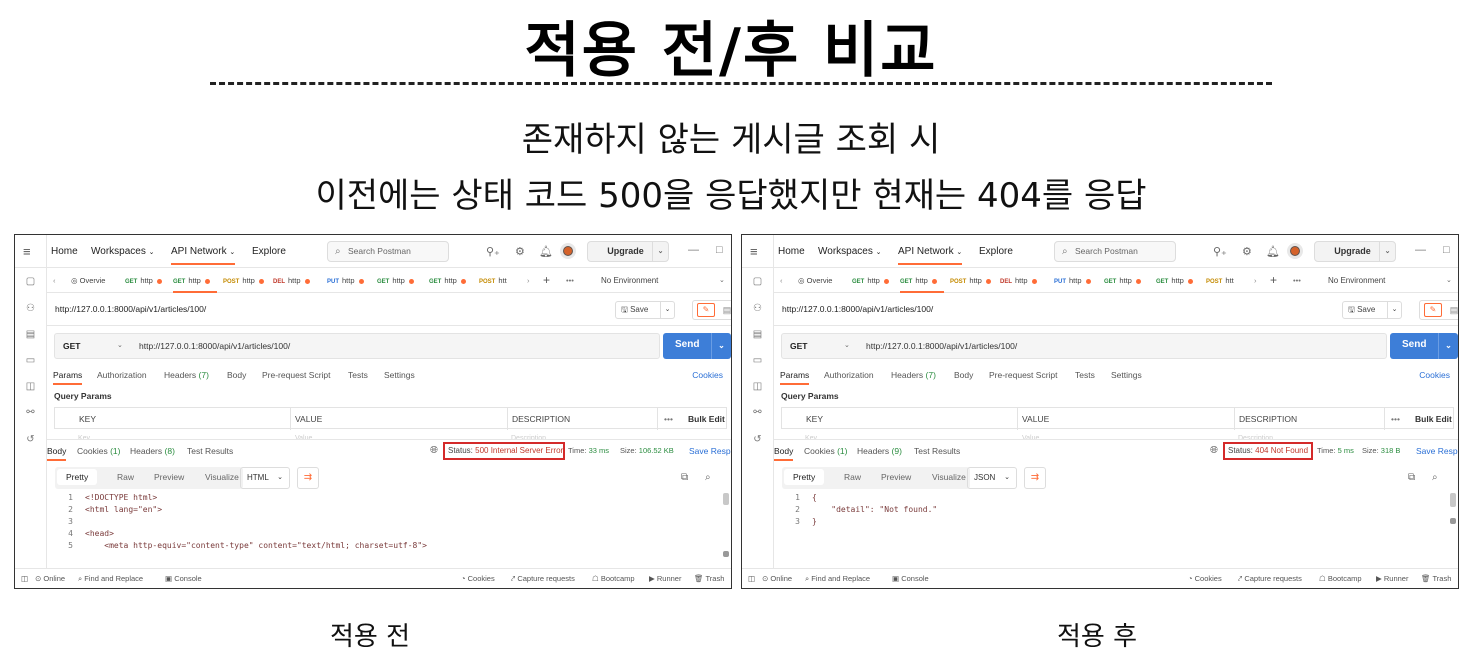 The image size is (1462, 653). What do you see at coordinates (152, 451) in the screenshot?
I see `tab-response-headers: Headers (8)` at bounding box center [152, 451].